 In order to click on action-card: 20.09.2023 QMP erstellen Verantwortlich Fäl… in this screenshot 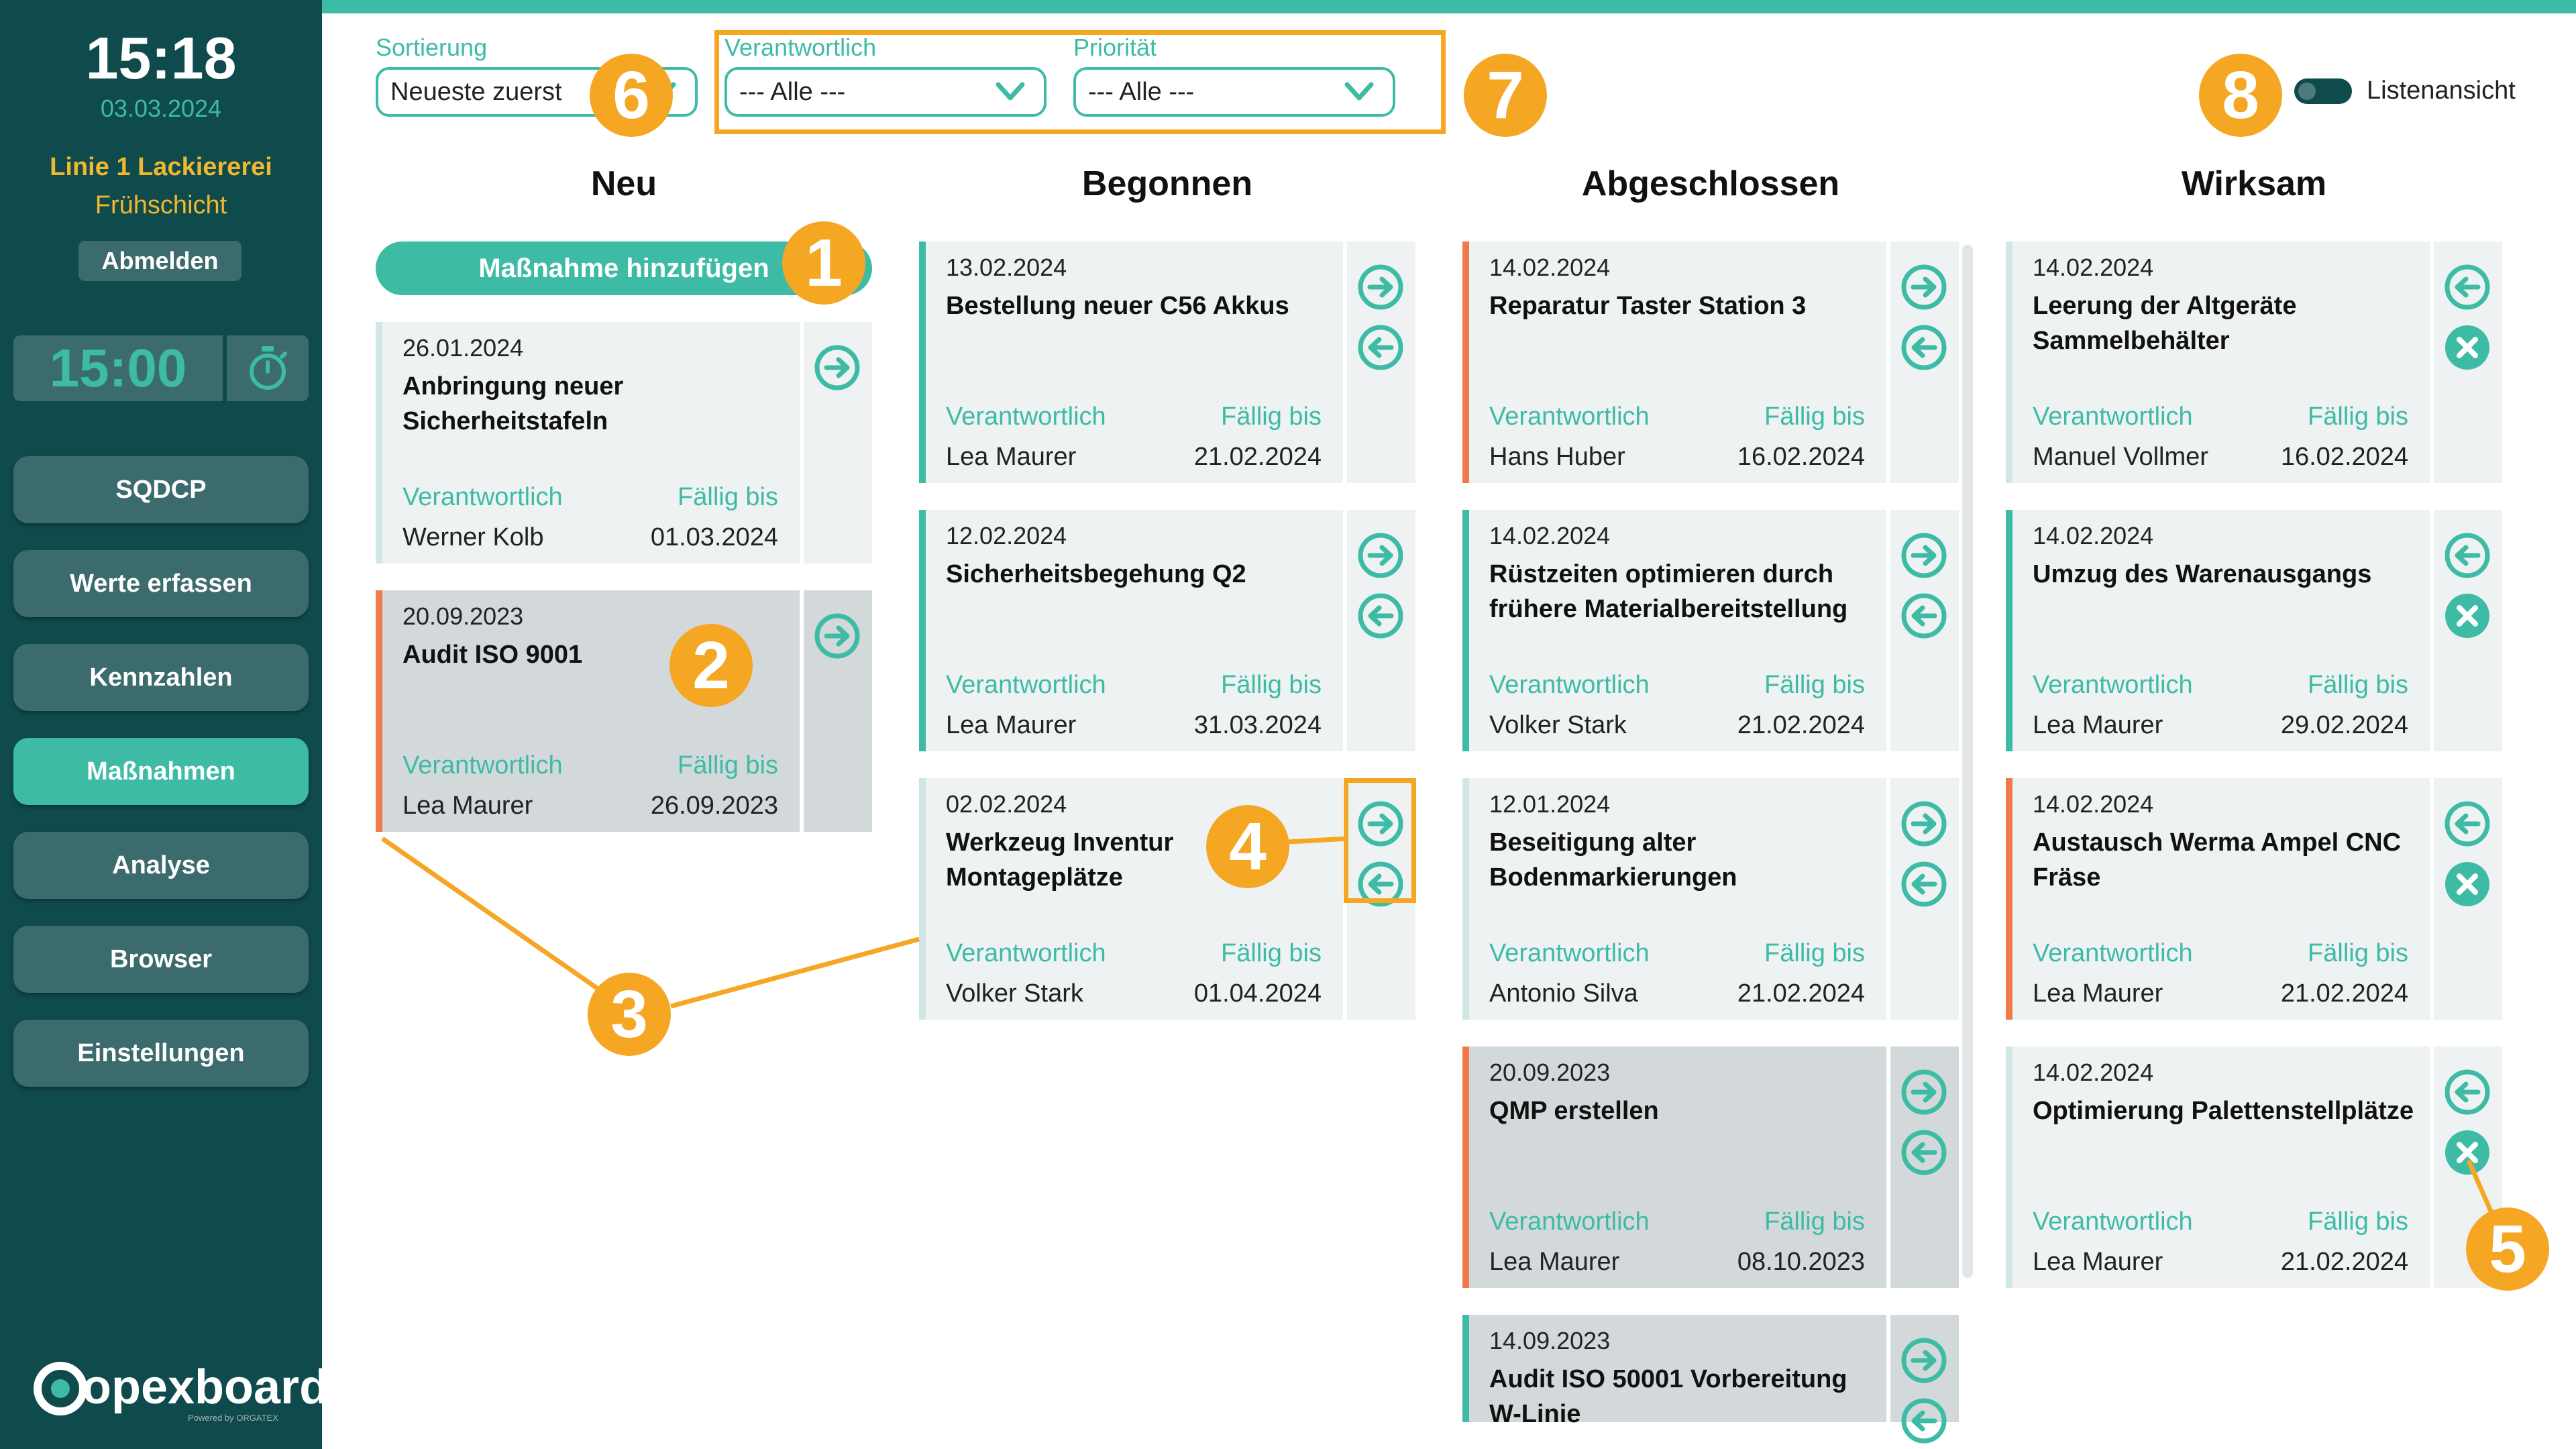, I will do `click(1710, 1167)`.